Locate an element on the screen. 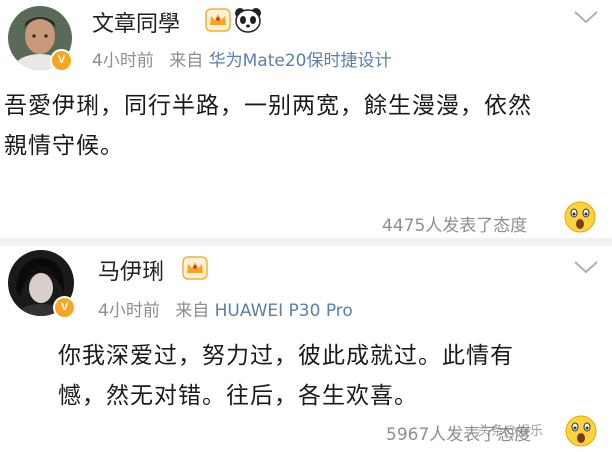  source-device-link: 华为Mate20保时捷设计 is located at coordinates (300, 61).